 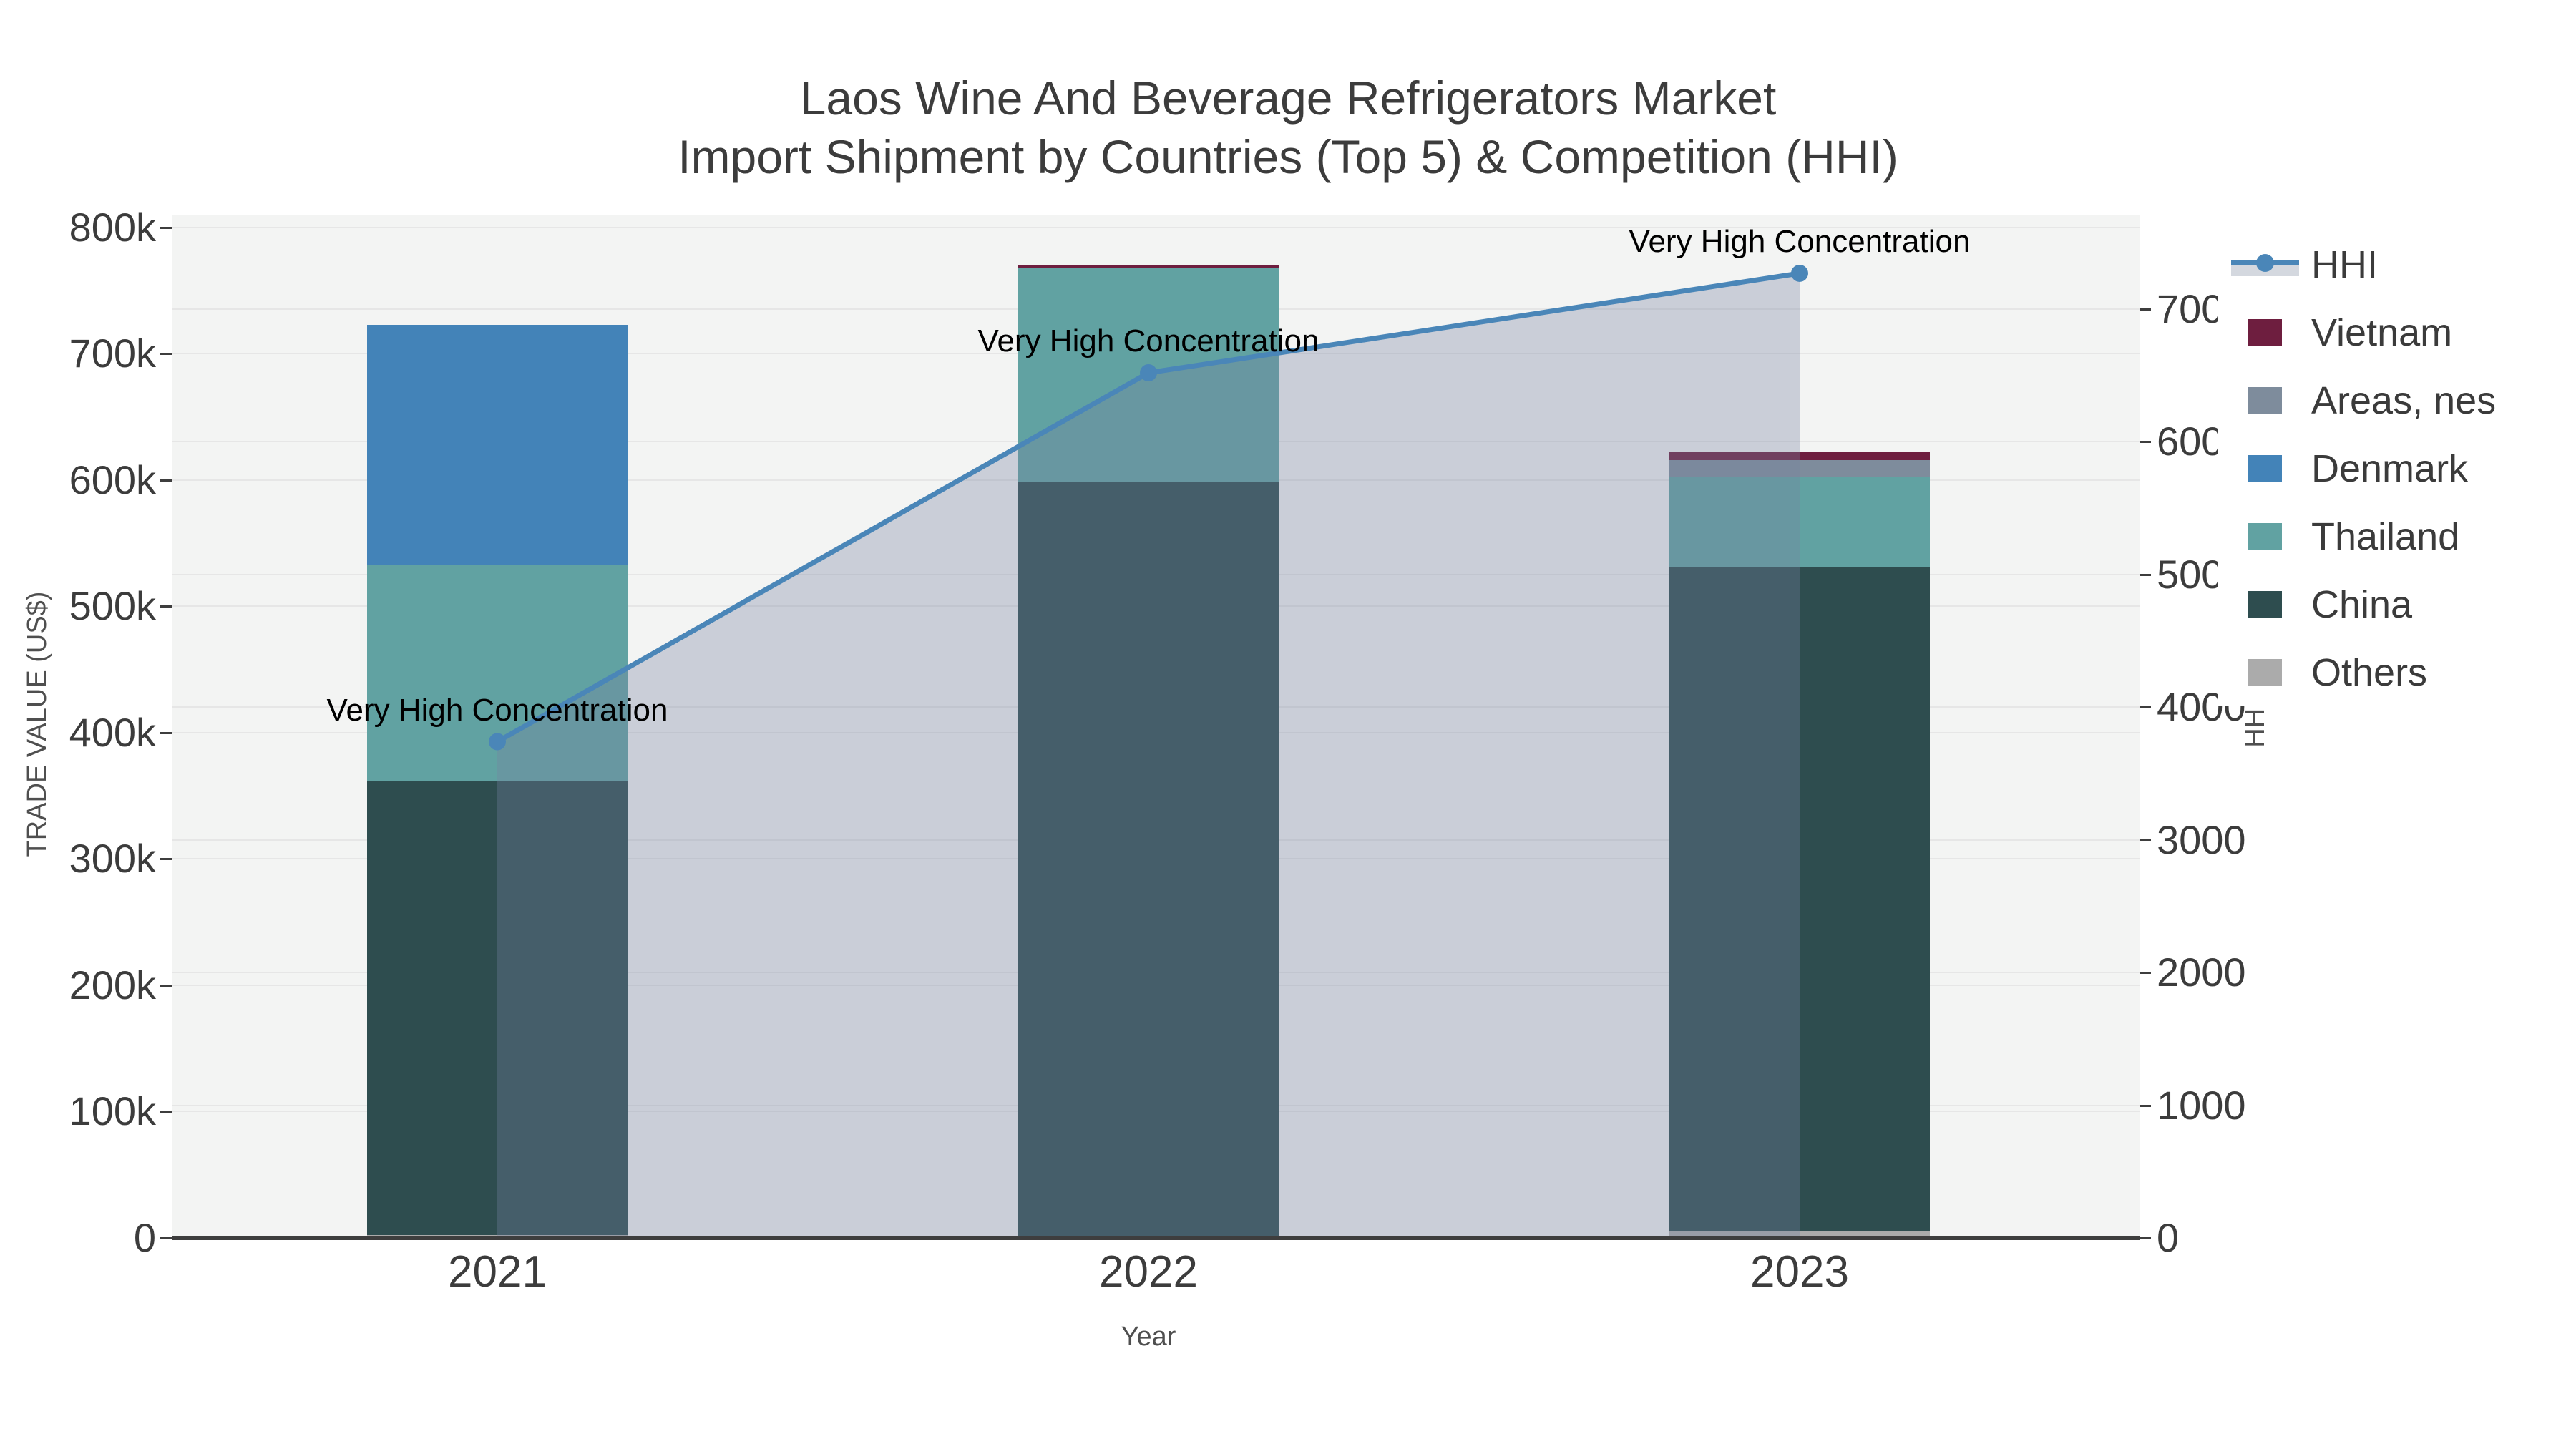 What do you see at coordinates (2264, 264) in the screenshot?
I see `hhi-line-legend-icon` at bounding box center [2264, 264].